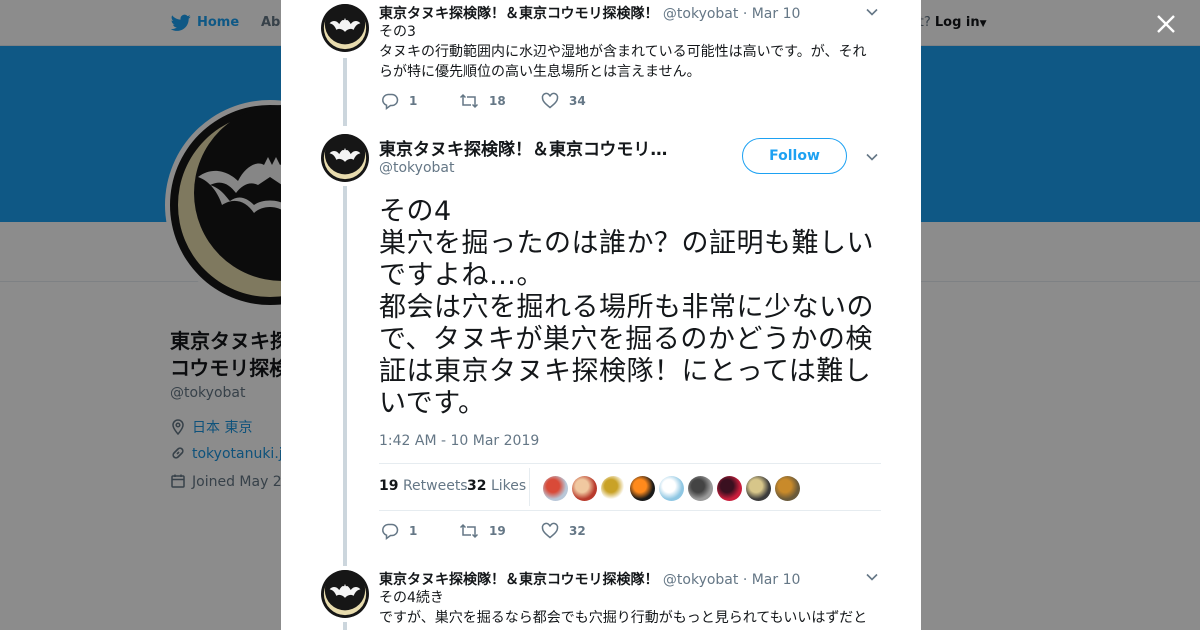 Image resolution: width=1200 pixels, height=630 pixels. I want to click on avatar-paper-plane-icon, so click(671, 488).